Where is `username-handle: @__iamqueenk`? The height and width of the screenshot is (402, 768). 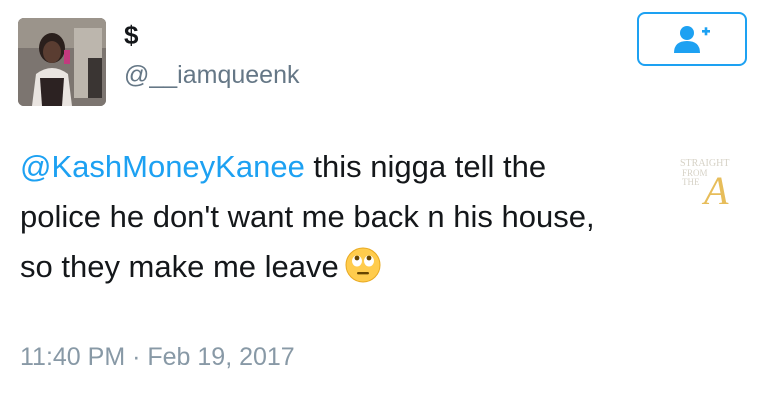
username-handle: @__iamqueenk is located at coordinates (212, 75).